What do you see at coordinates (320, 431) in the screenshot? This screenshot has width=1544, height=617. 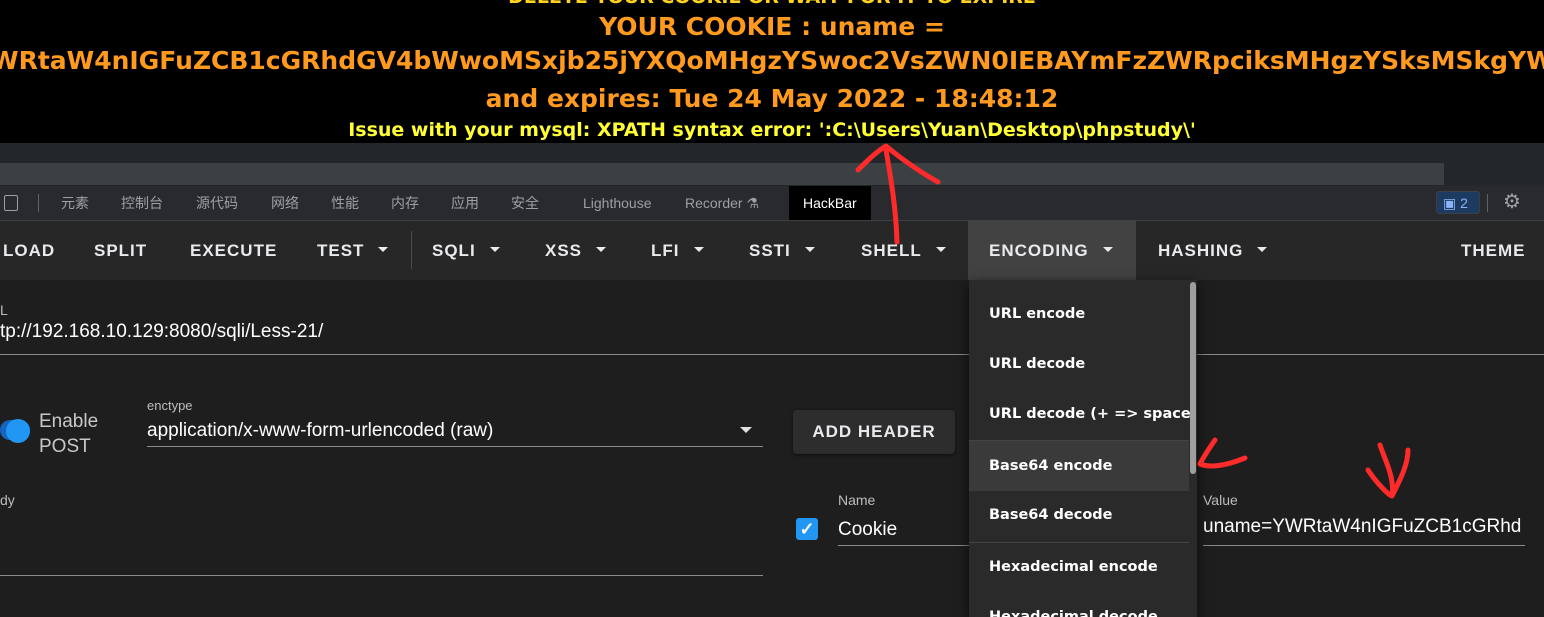 I see `enctype-select: application/x-www-form-urlencoded (raw)` at bounding box center [320, 431].